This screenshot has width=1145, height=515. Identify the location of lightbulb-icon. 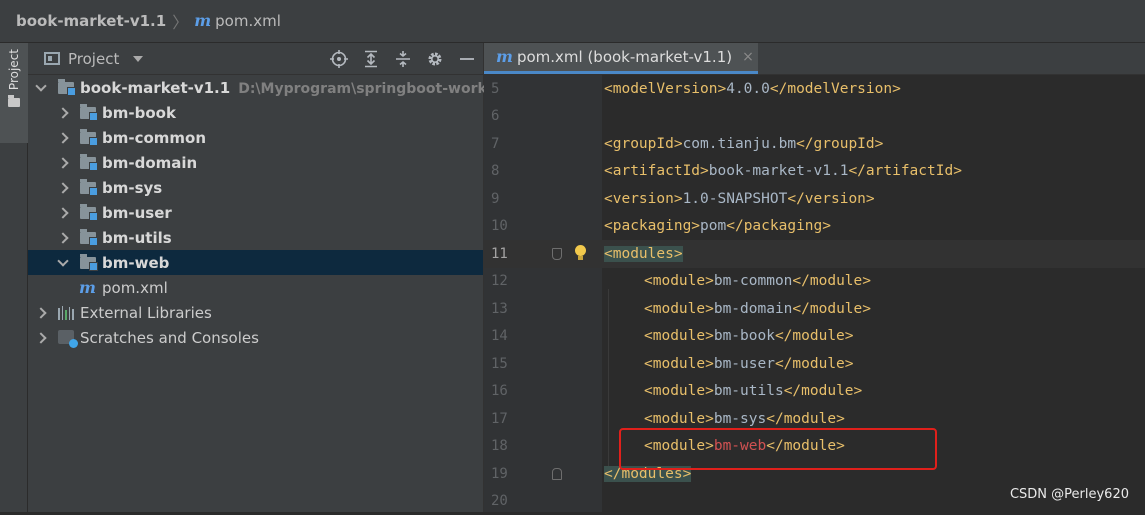
(580, 253).